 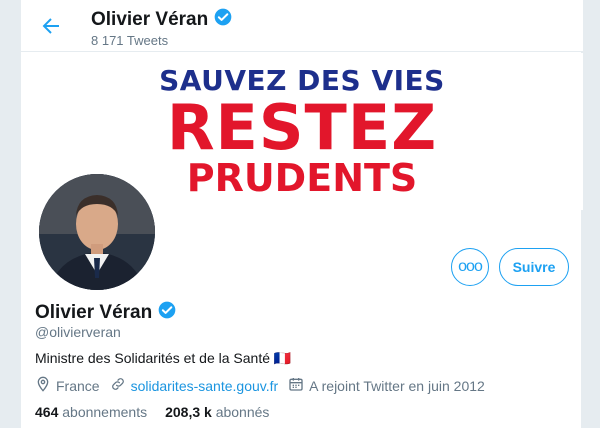 I want to click on joined-item: A rejoint Twitter en juin 2012, so click(x=386, y=385).